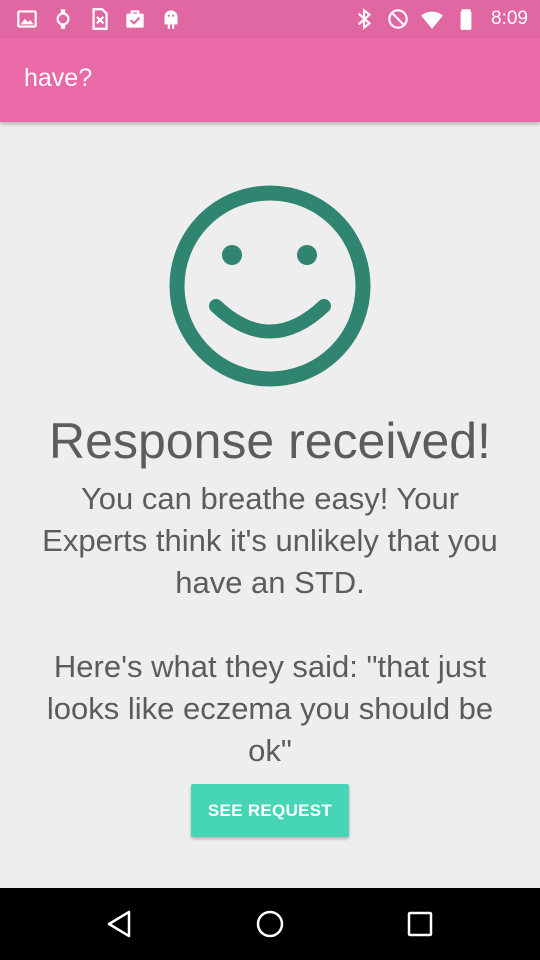 This screenshot has width=540, height=960. Describe the element at coordinates (432, 19) in the screenshot. I see `wifi-icon` at that location.